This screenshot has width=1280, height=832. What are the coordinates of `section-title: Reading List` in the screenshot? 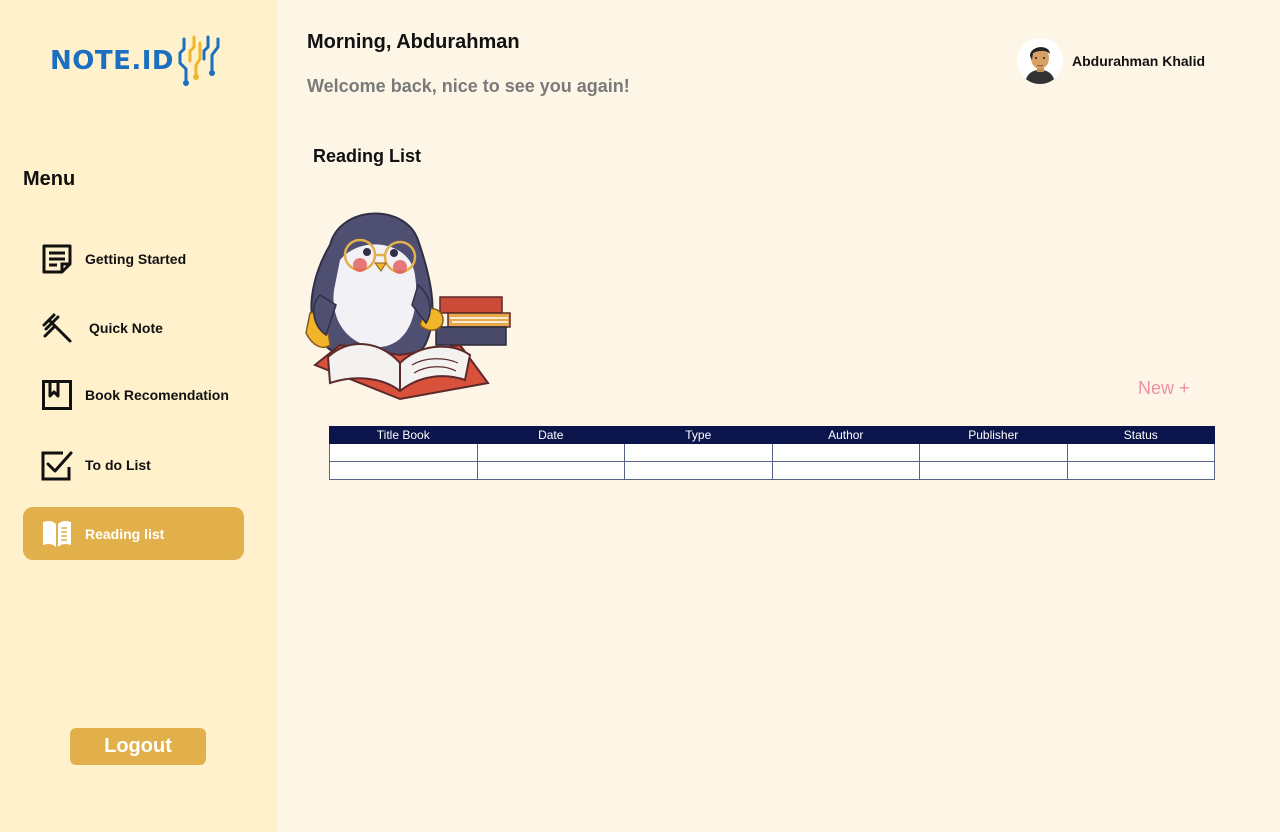 It's located at (367, 156).